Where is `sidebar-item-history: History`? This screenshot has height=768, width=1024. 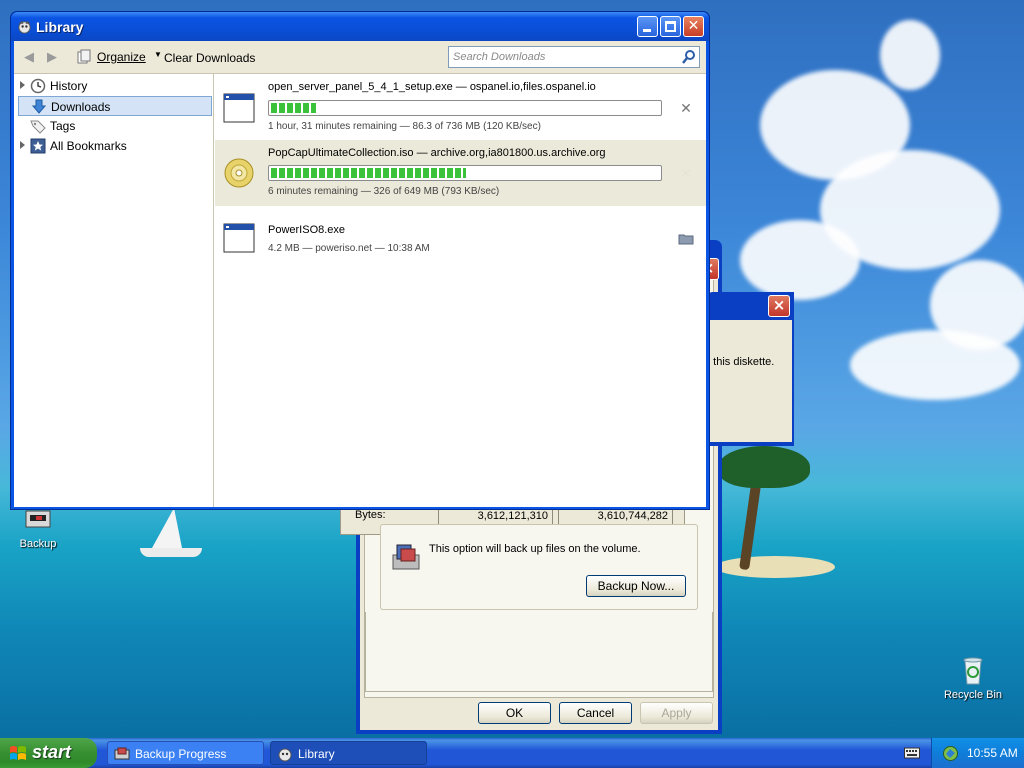
sidebar-item-history: History is located at coordinates (115, 86).